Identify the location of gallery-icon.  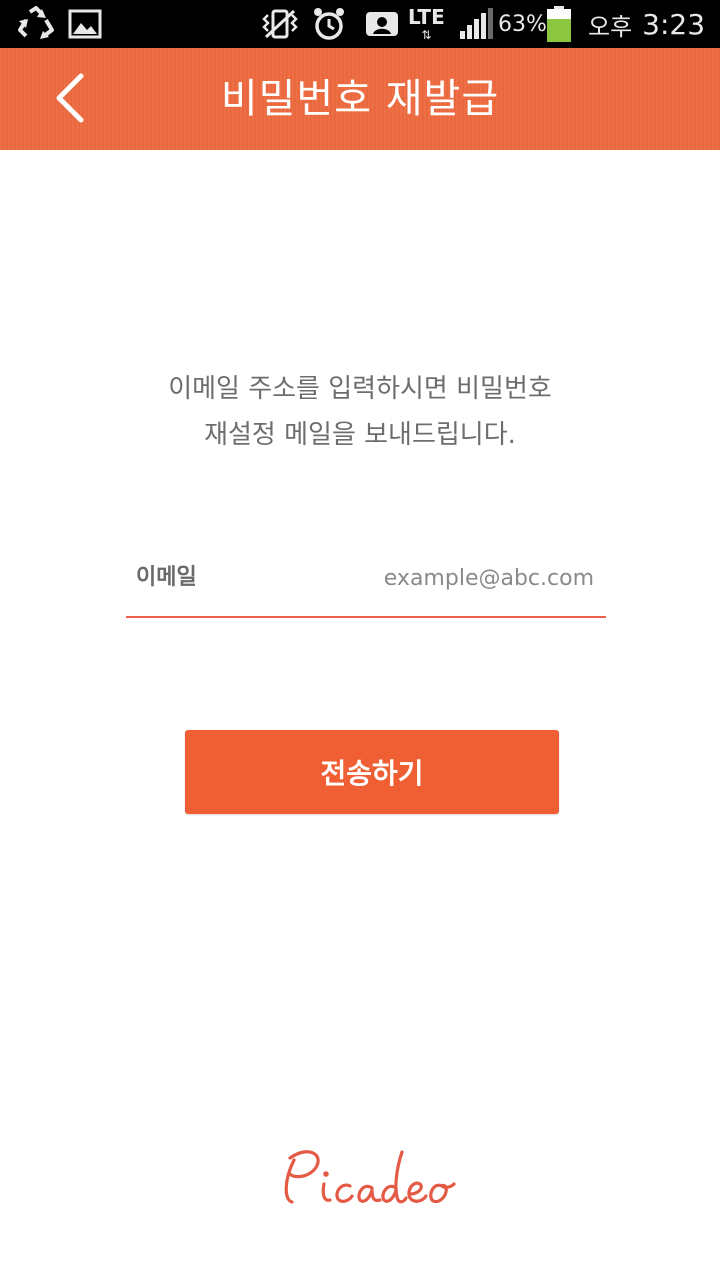
(85, 24).